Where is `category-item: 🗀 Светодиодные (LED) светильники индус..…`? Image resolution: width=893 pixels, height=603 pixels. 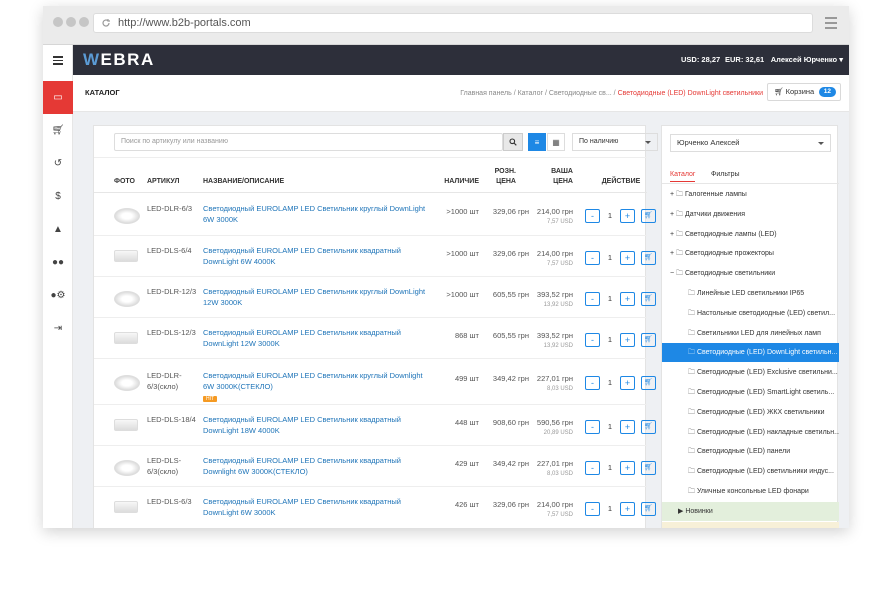
category-item: 🗀 Светодиодные (LED) светильники индус..… is located at coordinates (750, 471).